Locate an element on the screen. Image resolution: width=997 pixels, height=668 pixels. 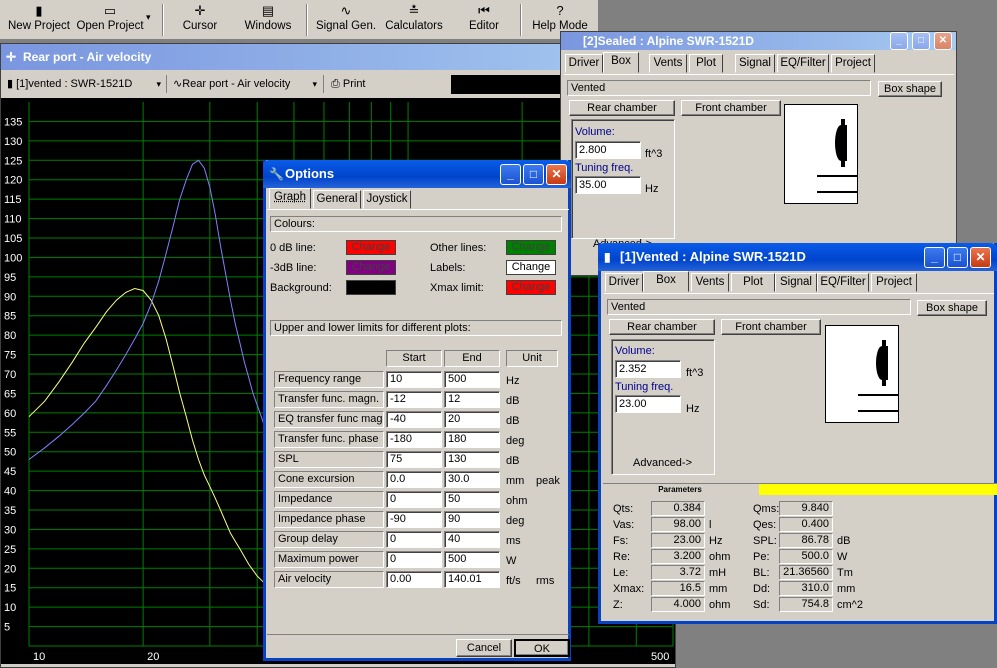
open-project-dropdown-icon: ▾ is located at coordinates (148, 17).